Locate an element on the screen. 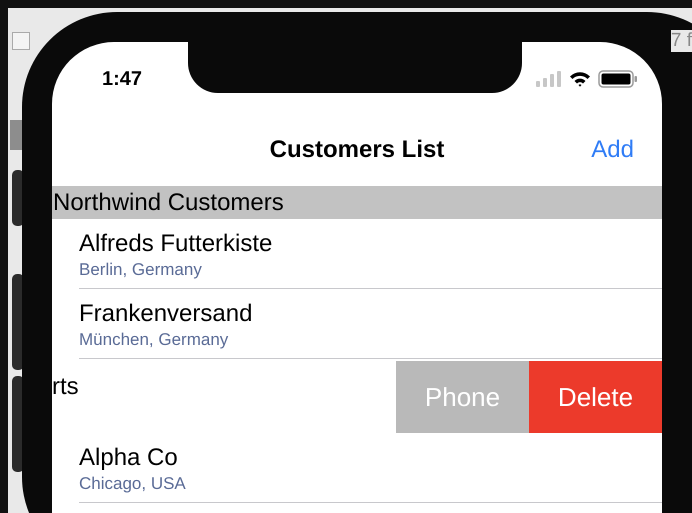  status-time: 1:47 is located at coordinates (122, 79).